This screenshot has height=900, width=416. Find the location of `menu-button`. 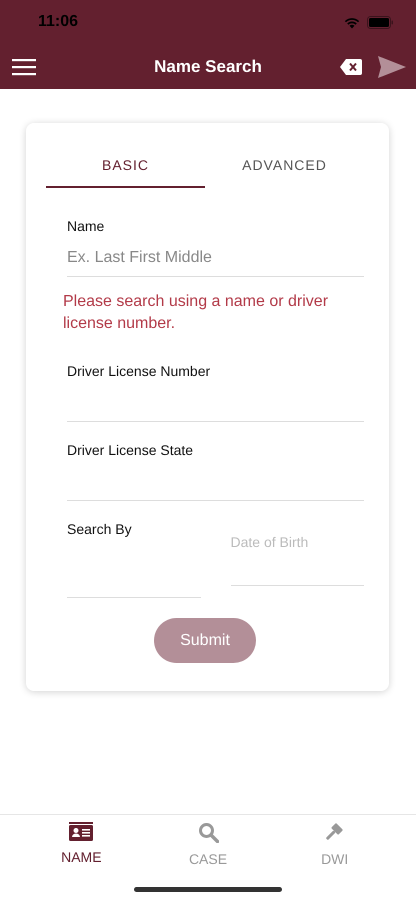

menu-button is located at coordinates (24, 67).